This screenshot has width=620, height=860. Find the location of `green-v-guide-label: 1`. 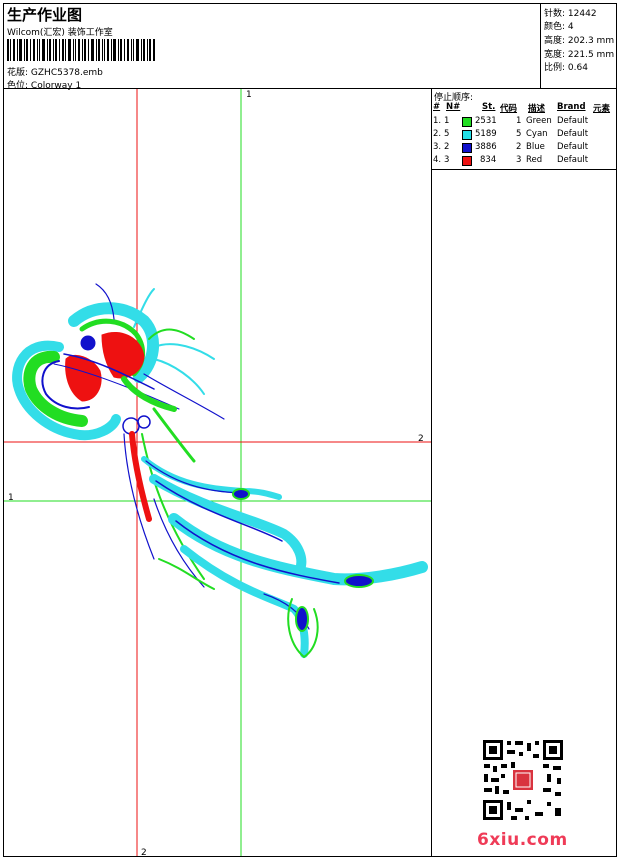

green-v-guide-label: 1 is located at coordinates (249, 95).